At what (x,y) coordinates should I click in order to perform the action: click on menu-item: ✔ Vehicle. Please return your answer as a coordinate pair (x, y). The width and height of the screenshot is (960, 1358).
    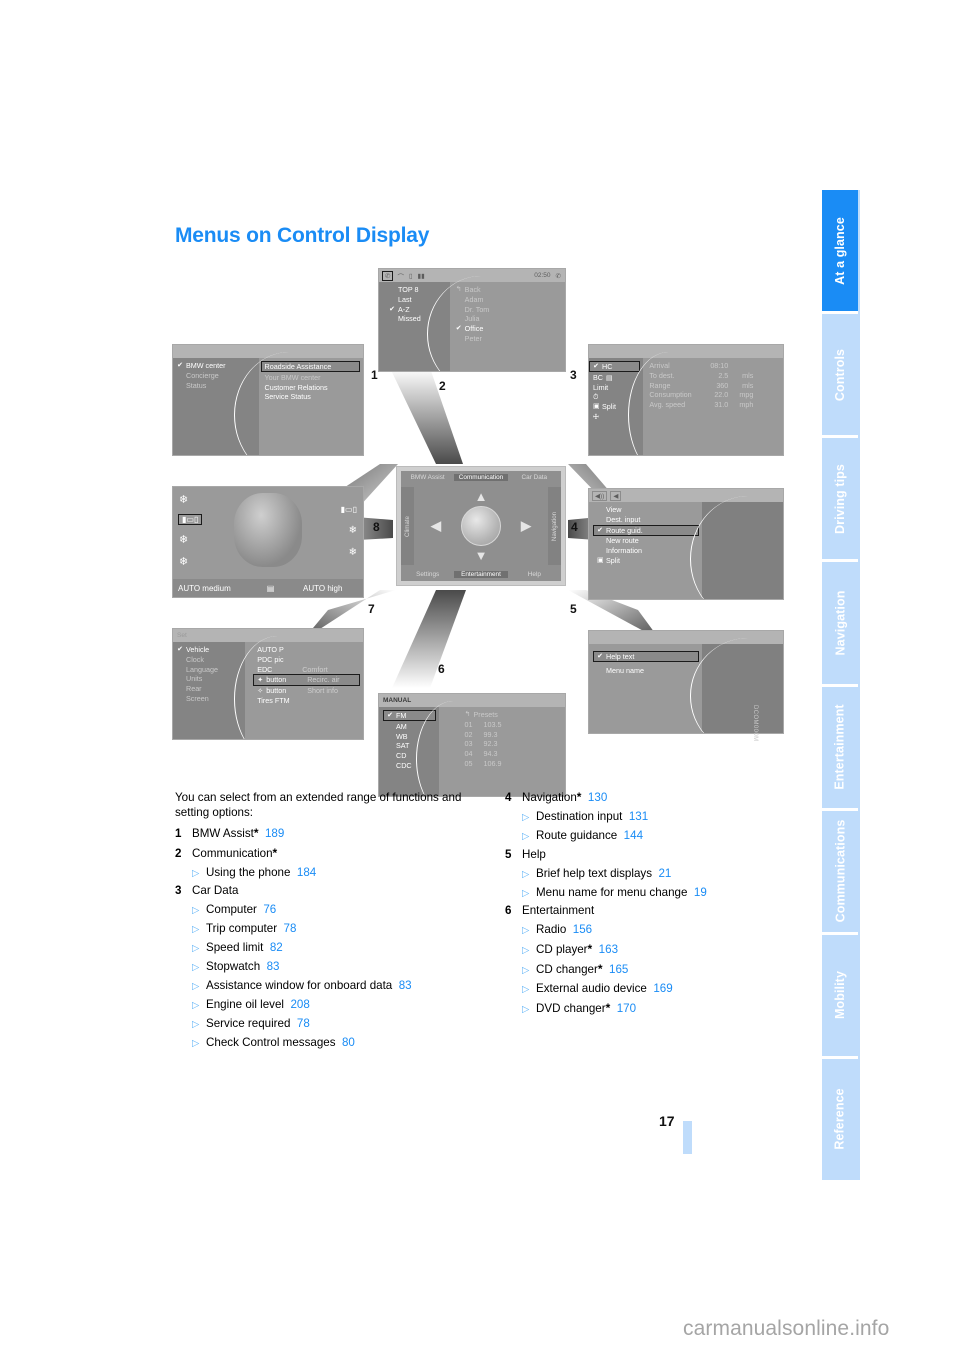
    Looking at the image, I should click on (211, 649).